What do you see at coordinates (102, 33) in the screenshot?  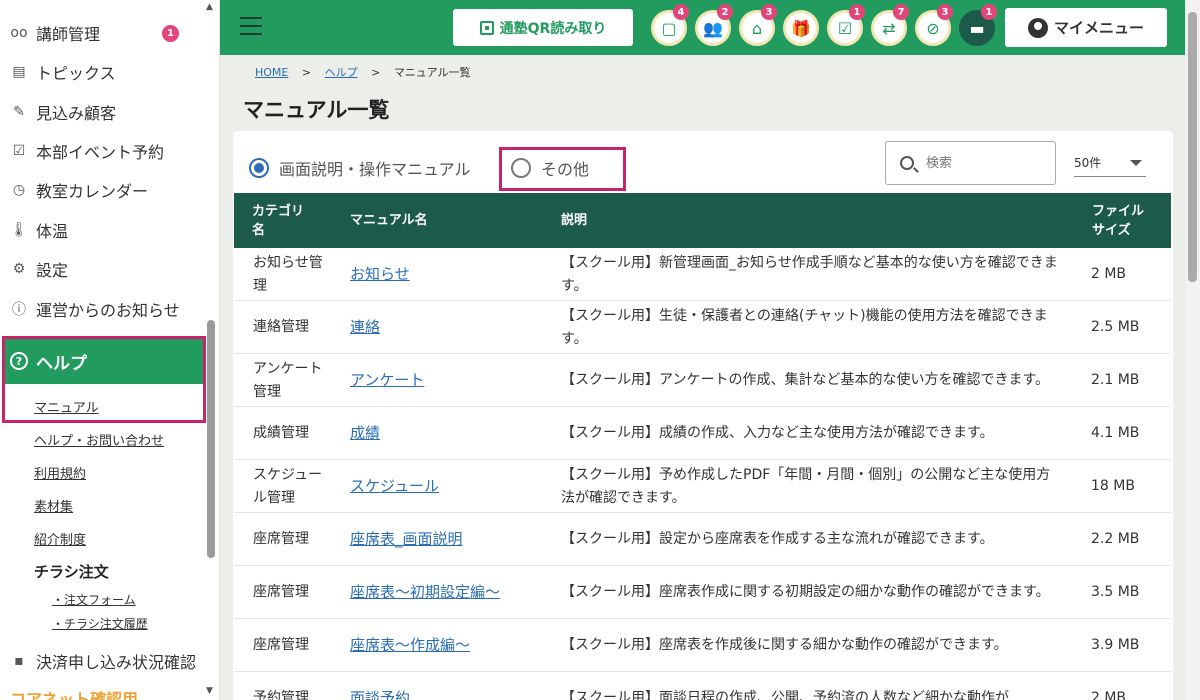 I see `sidebar-item-teachers: oo 講師管理 1` at bounding box center [102, 33].